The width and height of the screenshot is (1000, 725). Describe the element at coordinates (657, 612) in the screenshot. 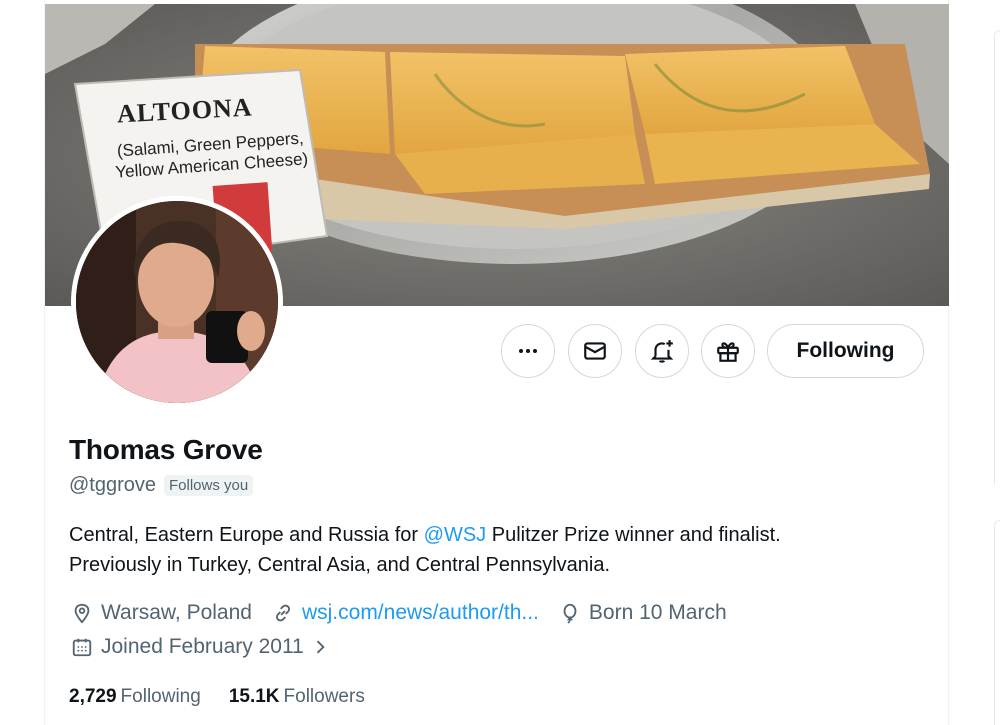

I see `birthday-text: Born 10 March` at that location.